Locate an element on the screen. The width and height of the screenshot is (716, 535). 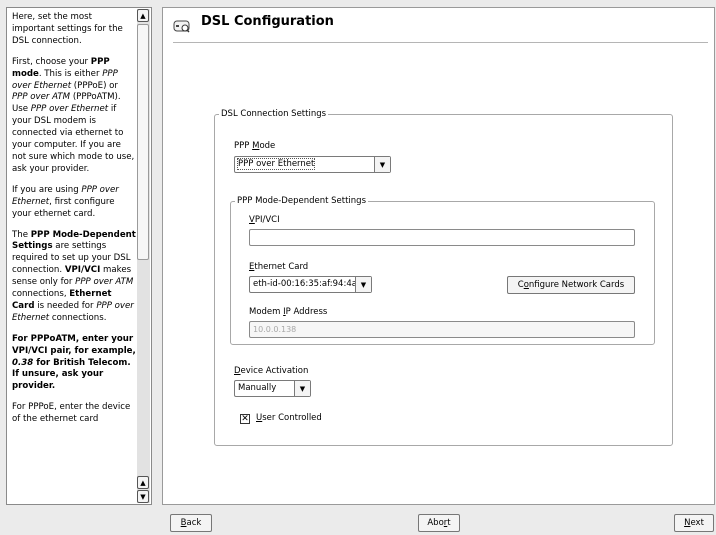
scroll-up-button-lower: ▲ is located at coordinates (143, 482).